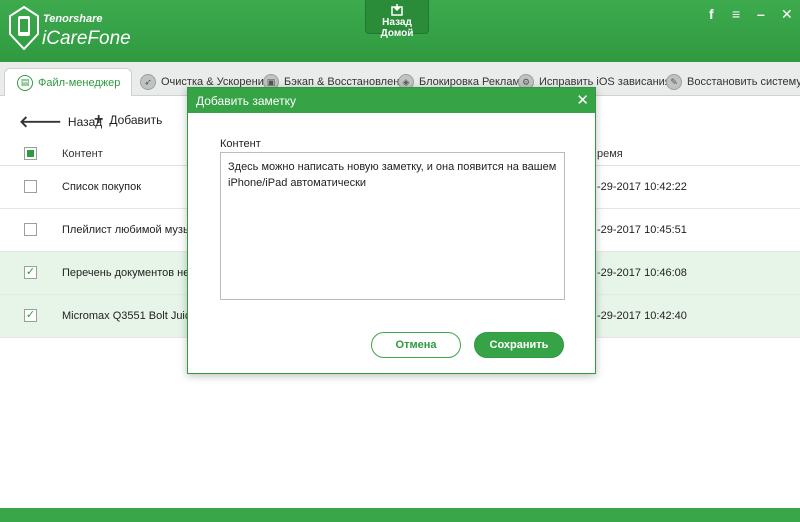 The height and width of the screenshot is (522, 800). What do you see at coordinates (73, 19) in the screenshot?
I see `brand-vendor: Tenorshare` at bounding box center [73, 19].